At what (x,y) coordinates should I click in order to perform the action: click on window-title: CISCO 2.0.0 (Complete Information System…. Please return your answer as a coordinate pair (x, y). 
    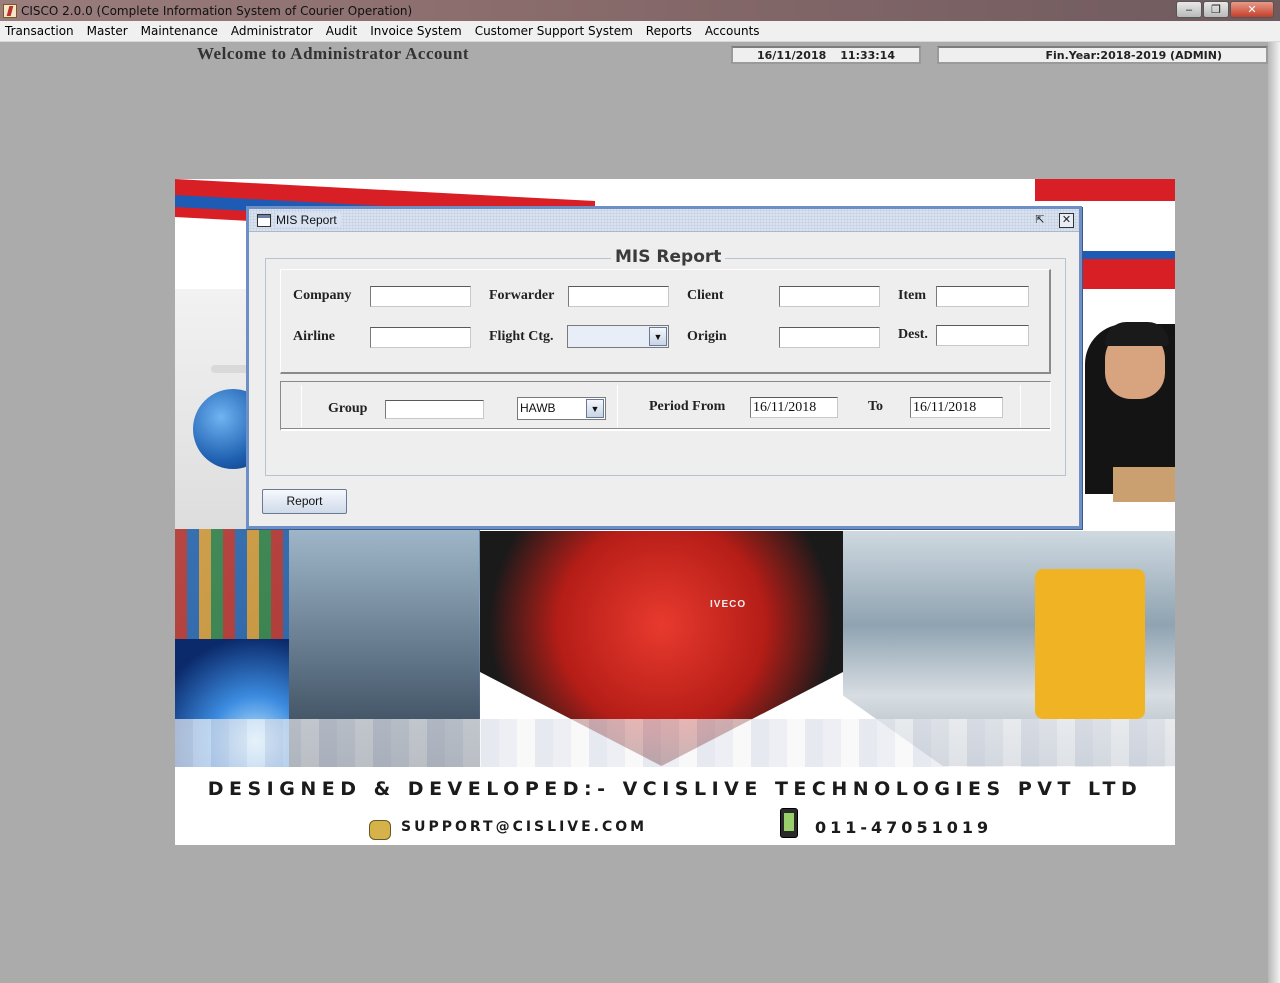
    Looking at the image, I should click on (217, 10).